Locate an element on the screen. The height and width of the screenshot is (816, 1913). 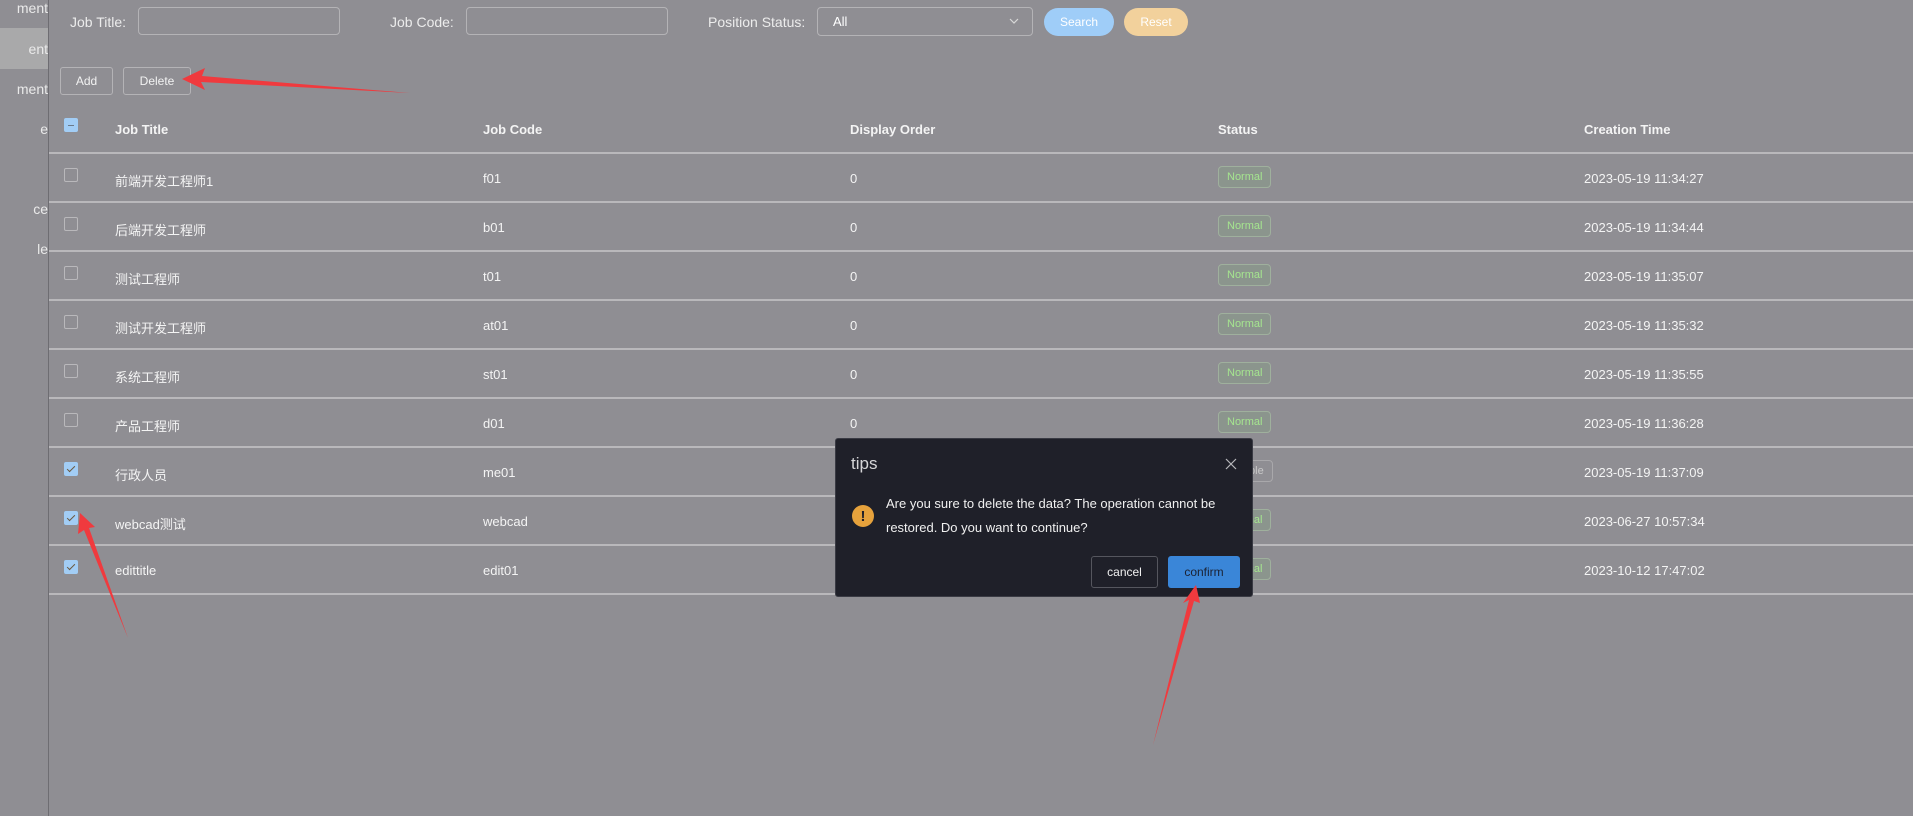
job-title-cell: webcad测试 is located at coordinates (150, 524).